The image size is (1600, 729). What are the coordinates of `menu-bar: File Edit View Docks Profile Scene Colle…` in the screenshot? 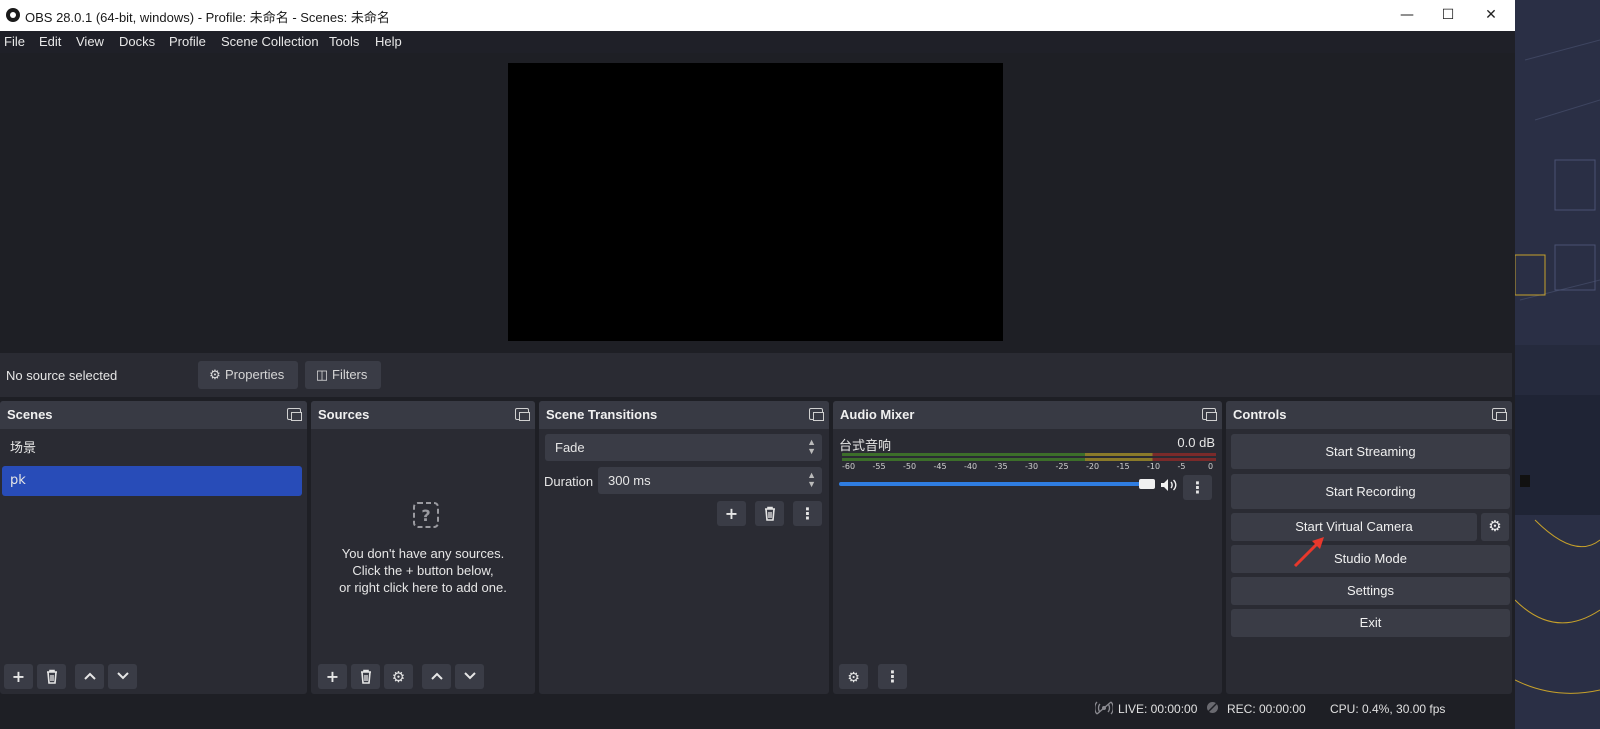 It's located at (757, 42).